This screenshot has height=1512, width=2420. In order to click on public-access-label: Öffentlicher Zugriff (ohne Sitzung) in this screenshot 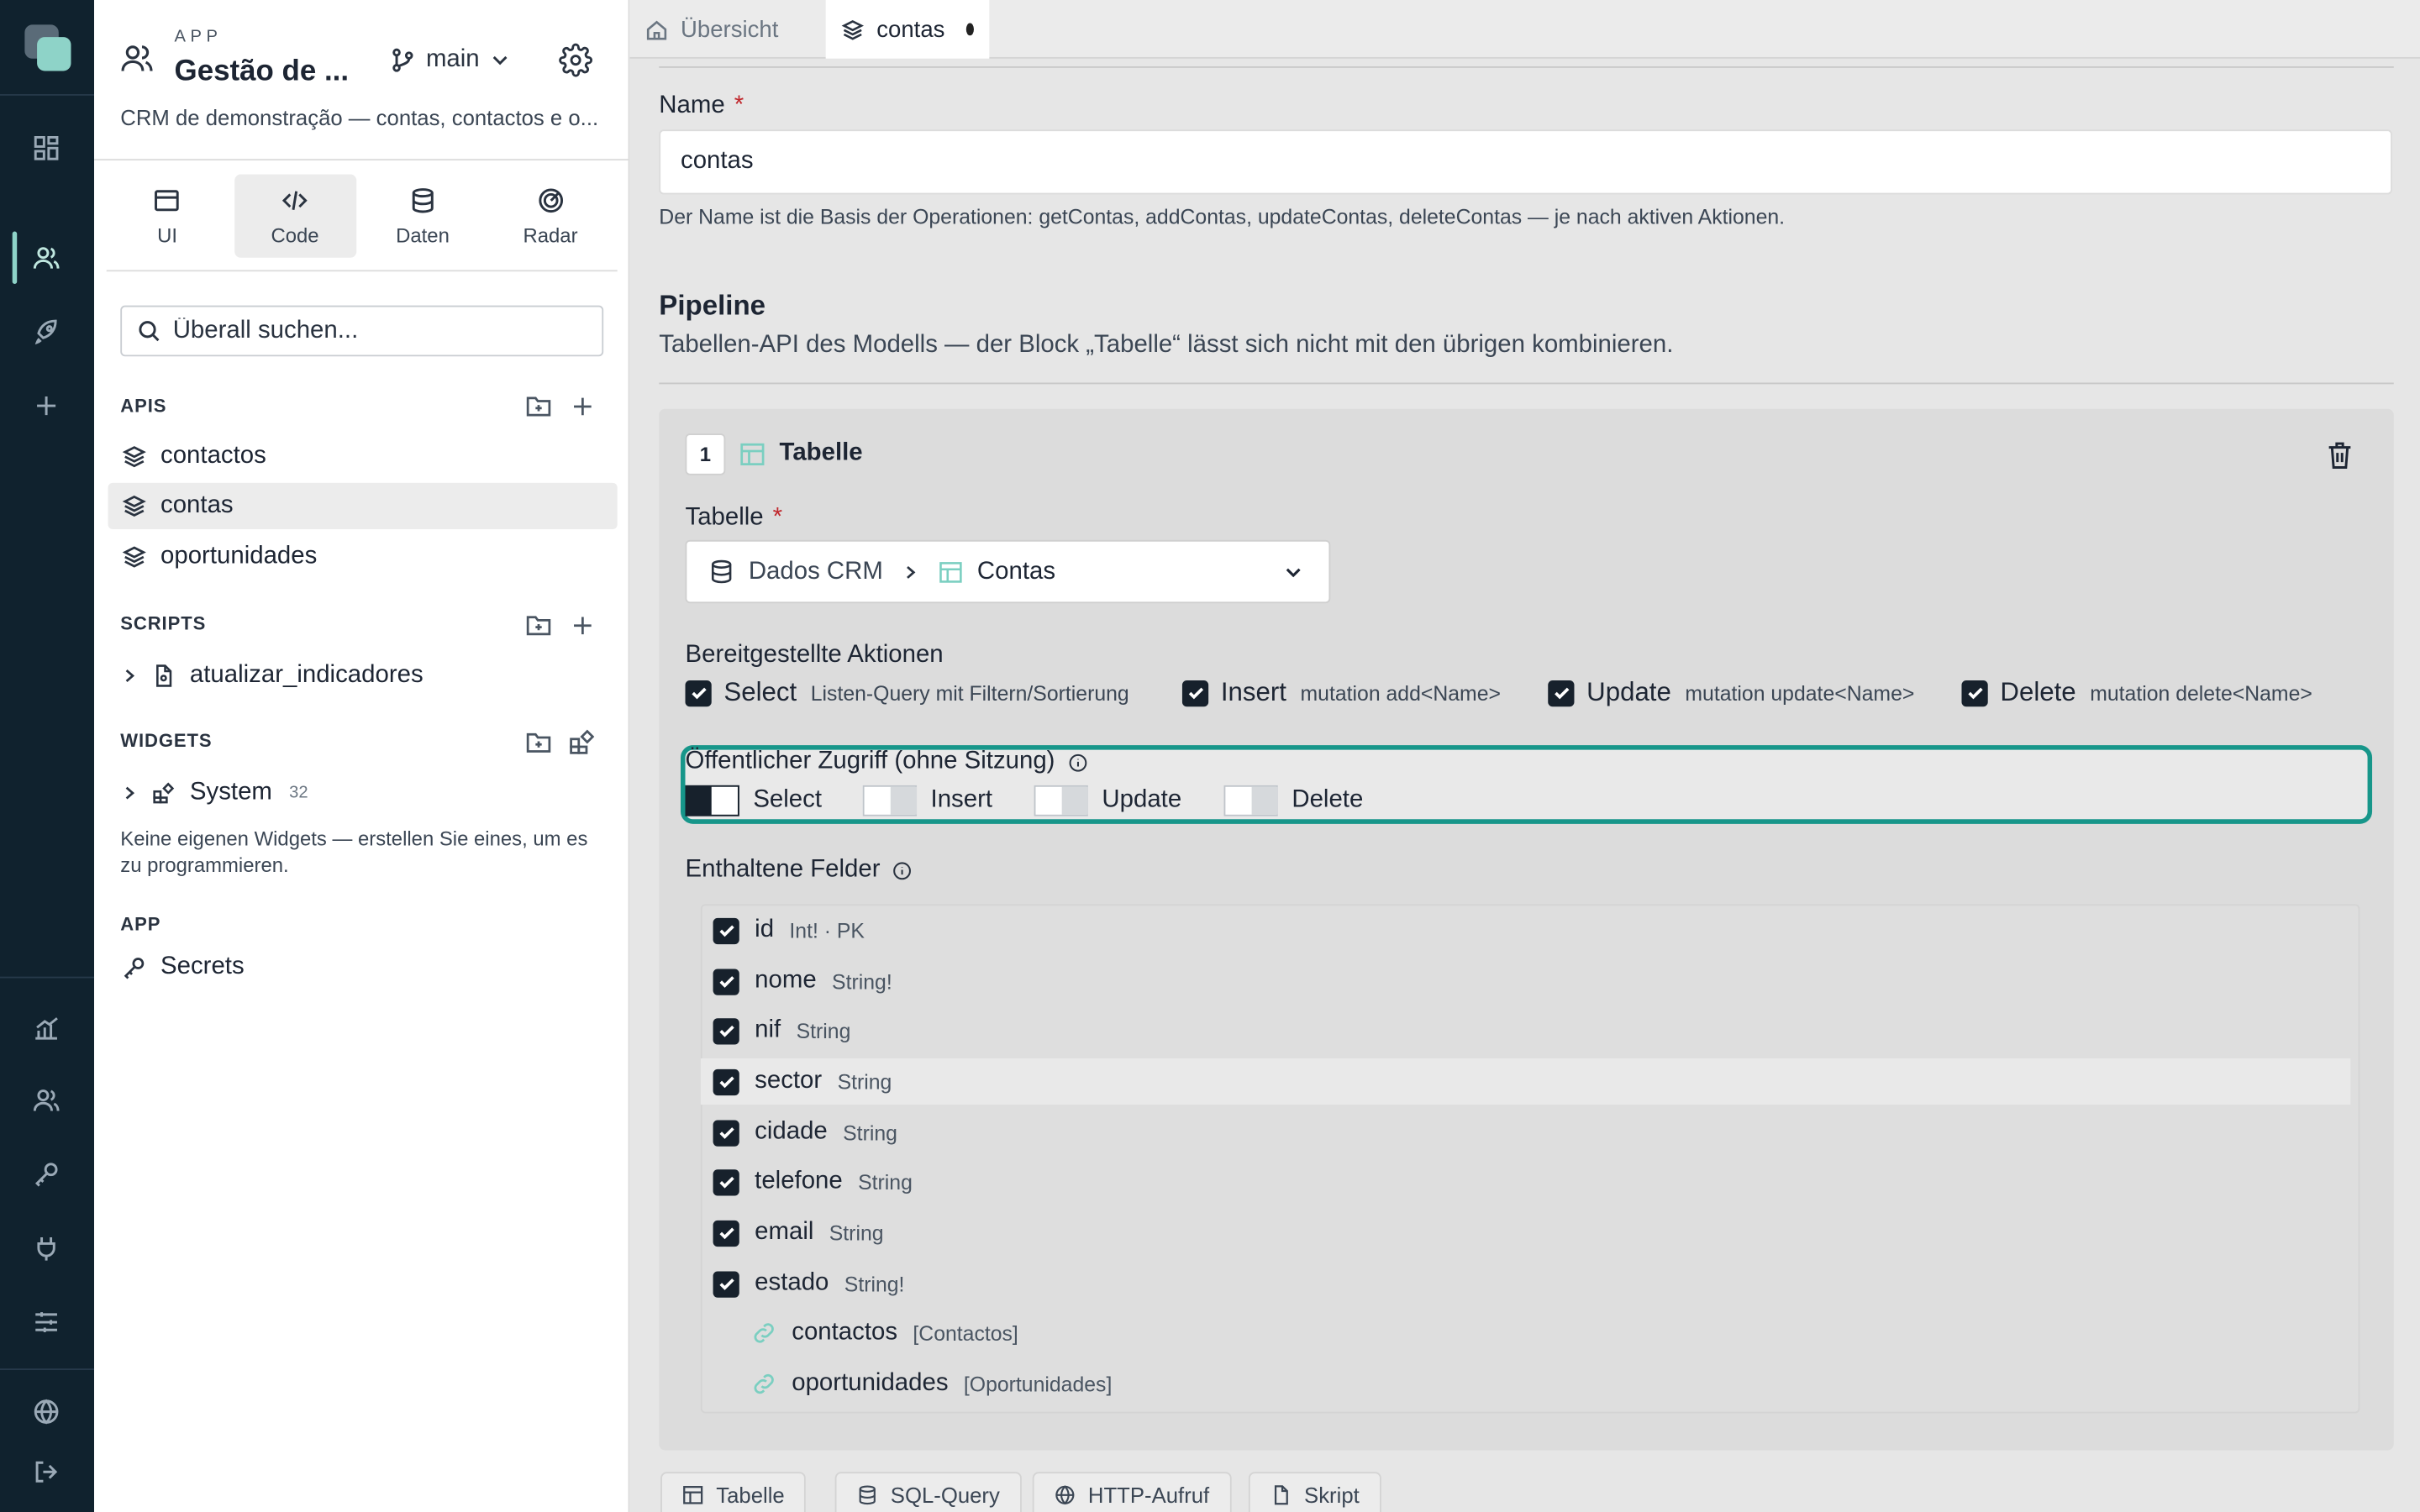, I will do `click(887, 762)`.